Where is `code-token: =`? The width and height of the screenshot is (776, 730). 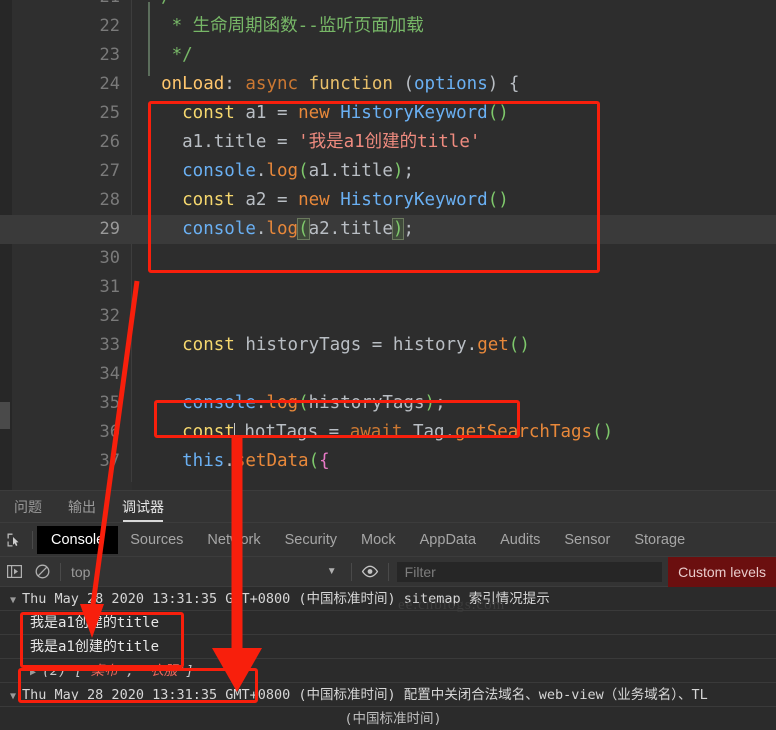 code-token: = is located at coordinates (287, 113).